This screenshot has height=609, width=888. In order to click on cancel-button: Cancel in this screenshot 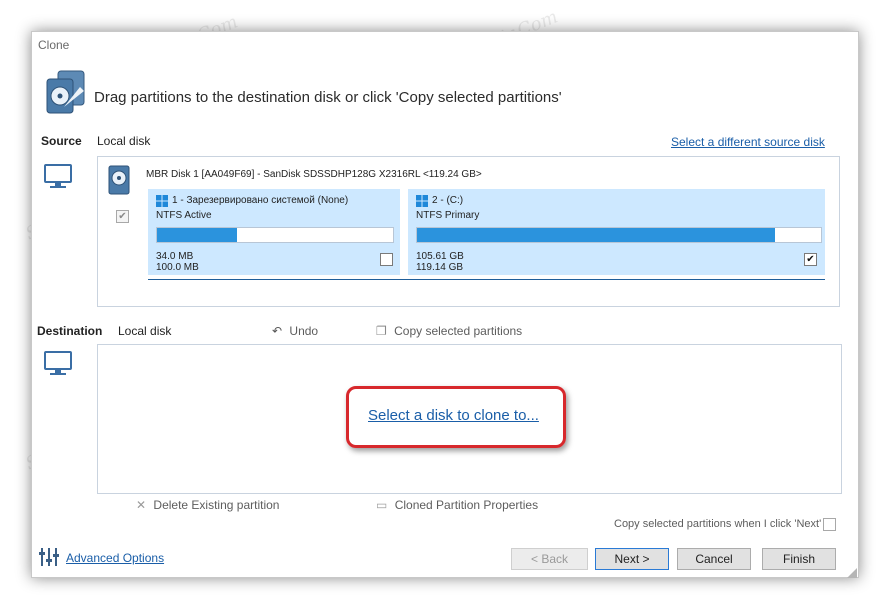, I will do `click(714, 559)`.